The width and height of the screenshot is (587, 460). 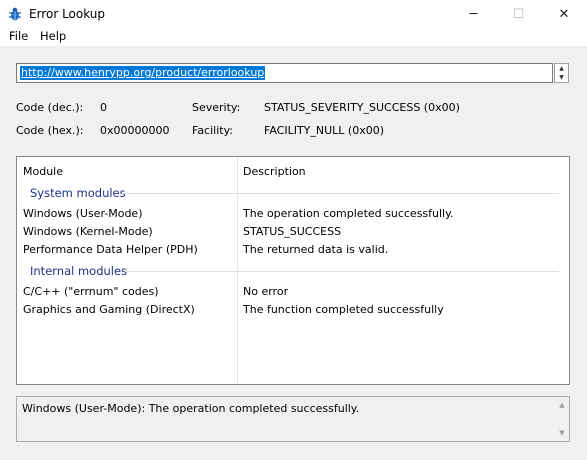 What do you see at coordinates (109, 309) in the screenshot?
I see `cell-module: Graphics and Gaming (DirectX)` at bounding box center [109, 309].